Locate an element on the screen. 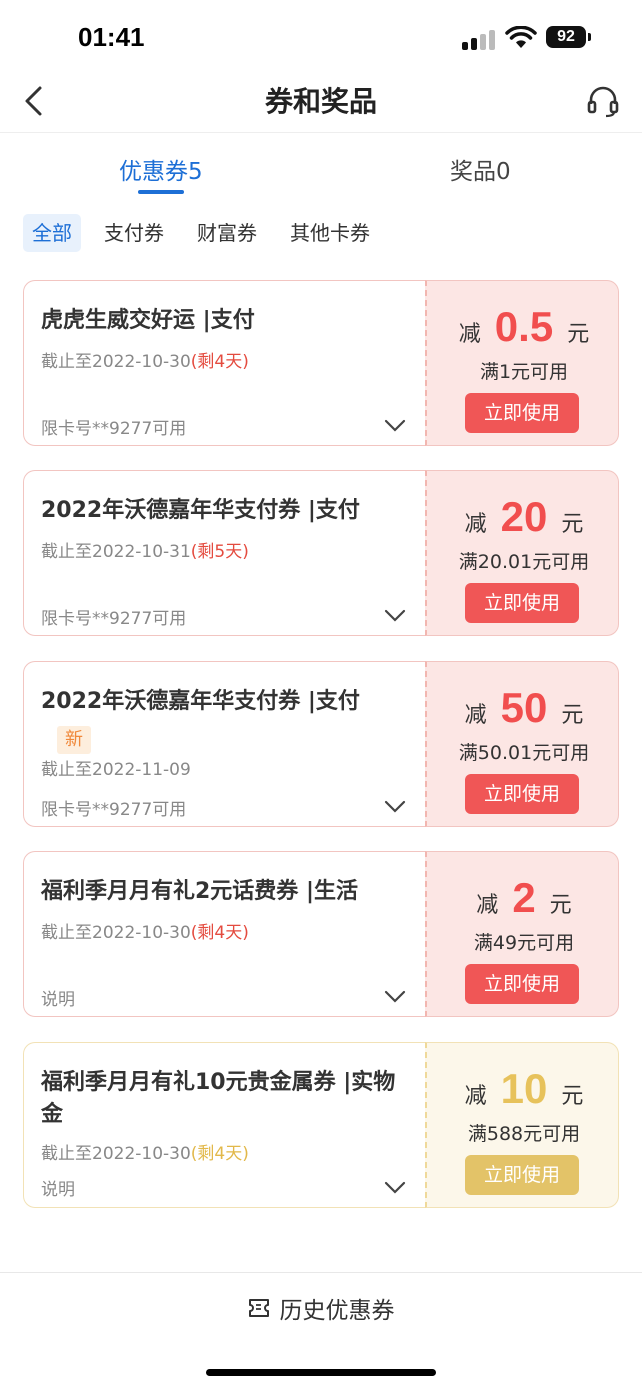 The image size is (642, 1390). filter-other-cards: 其他卡券 is located at coordinates (330, 233).